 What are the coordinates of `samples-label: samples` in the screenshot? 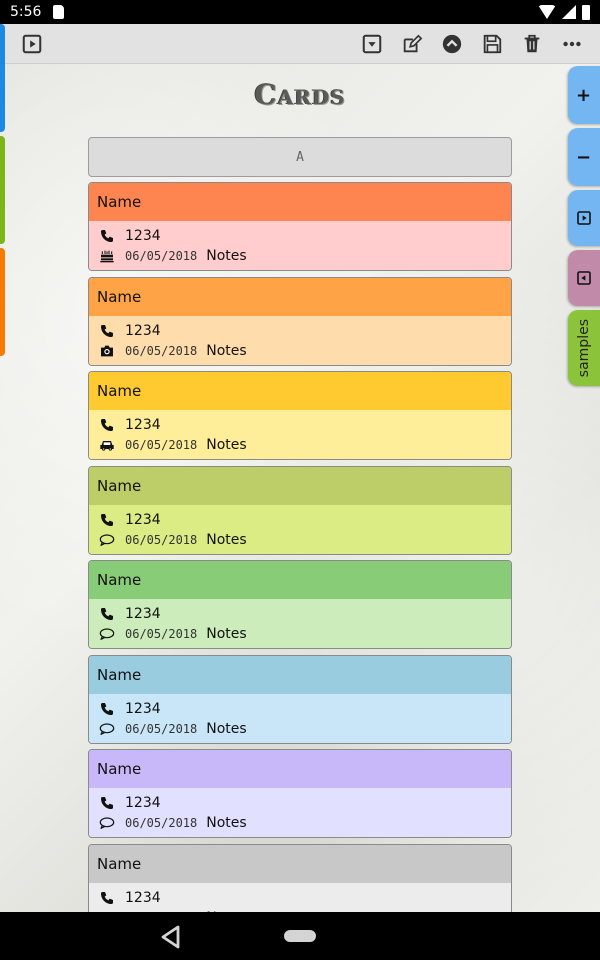 It's located at (584, 348).